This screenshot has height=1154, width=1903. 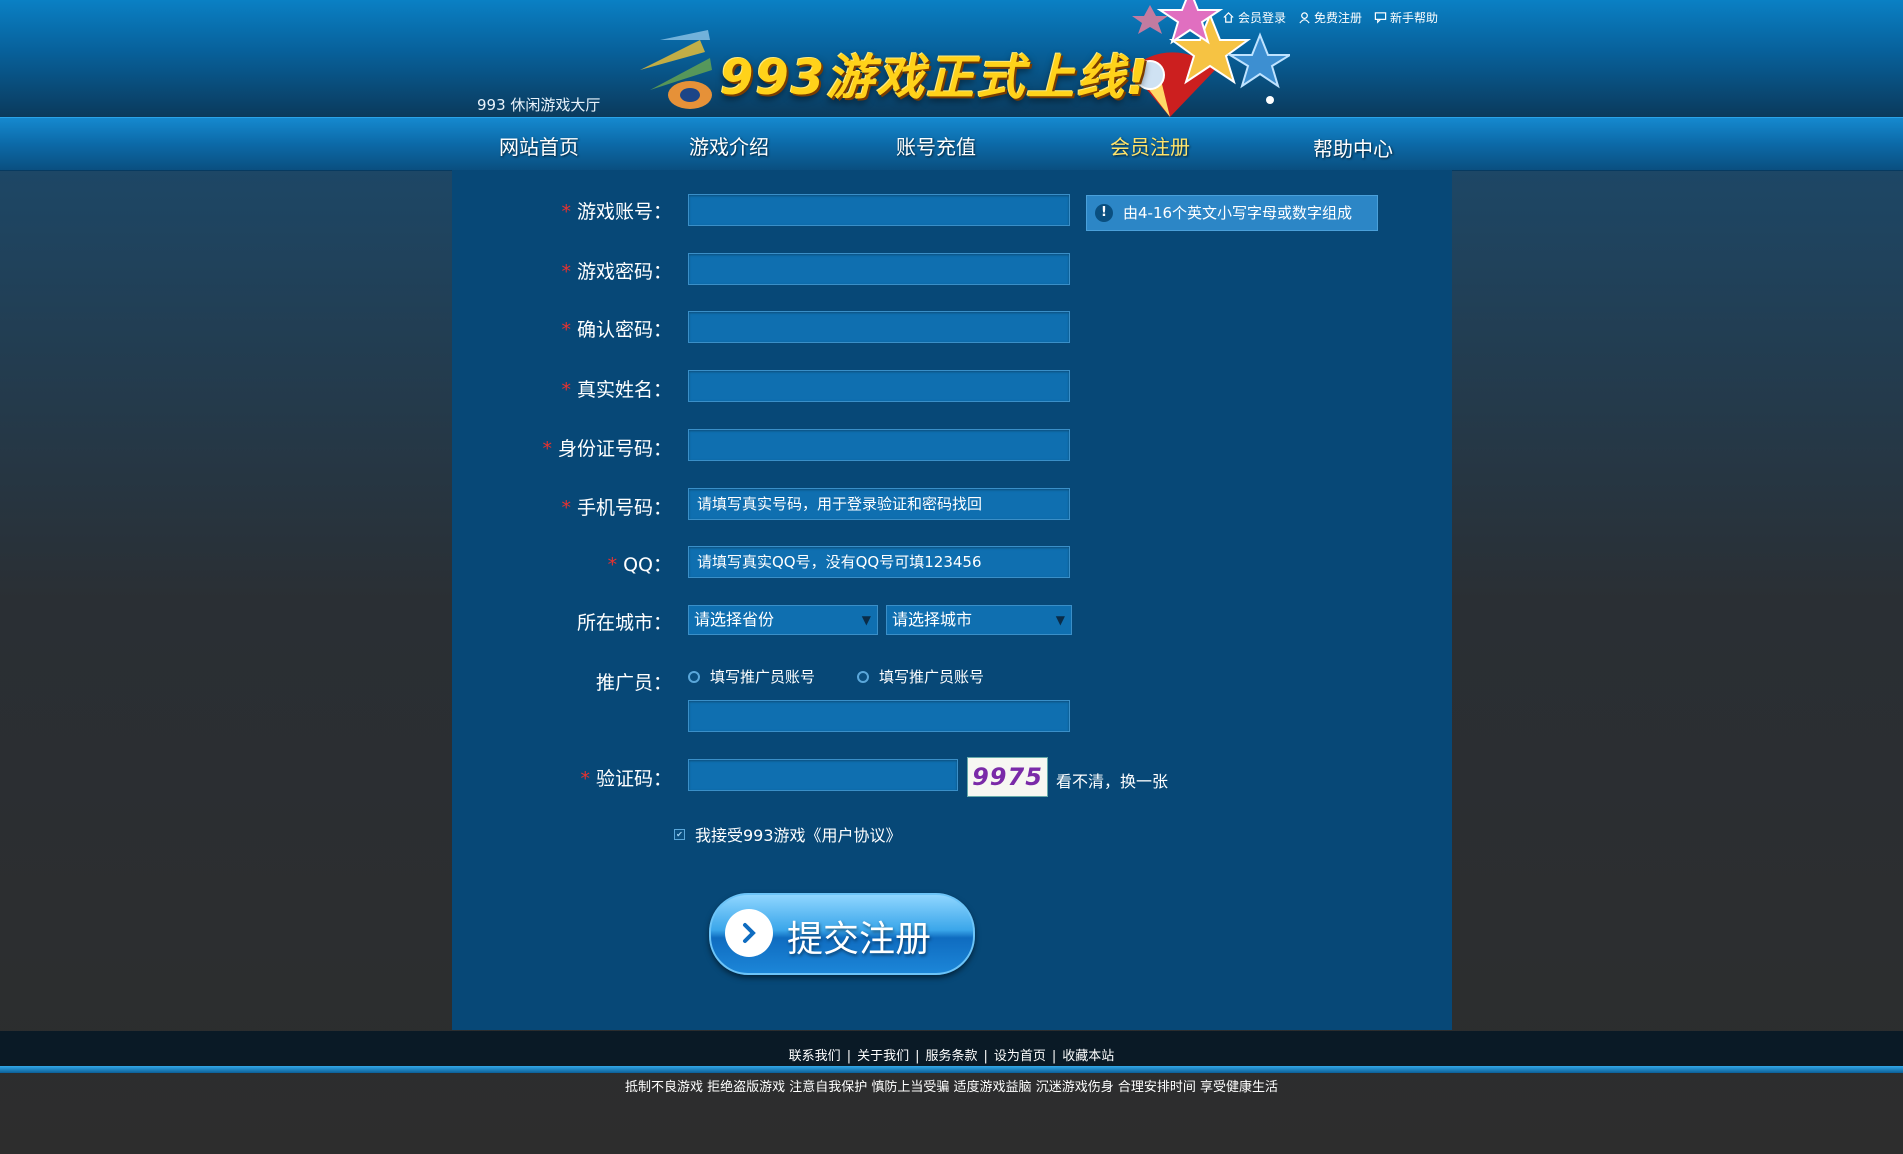 What do you see at coordinates (815, 1056) in the screenshot?
I see `footer-contact-link: 联系我们` at bounding box center [815, 1056].